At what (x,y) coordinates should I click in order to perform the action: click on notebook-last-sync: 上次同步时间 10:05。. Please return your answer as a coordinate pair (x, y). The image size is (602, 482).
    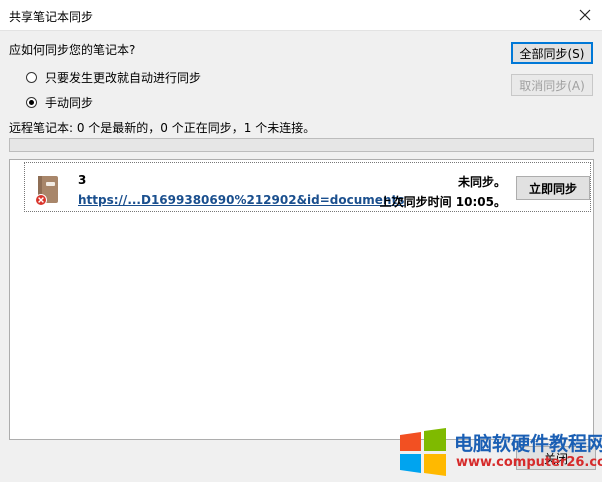
    Looking at the image, I should click on (442, 202).